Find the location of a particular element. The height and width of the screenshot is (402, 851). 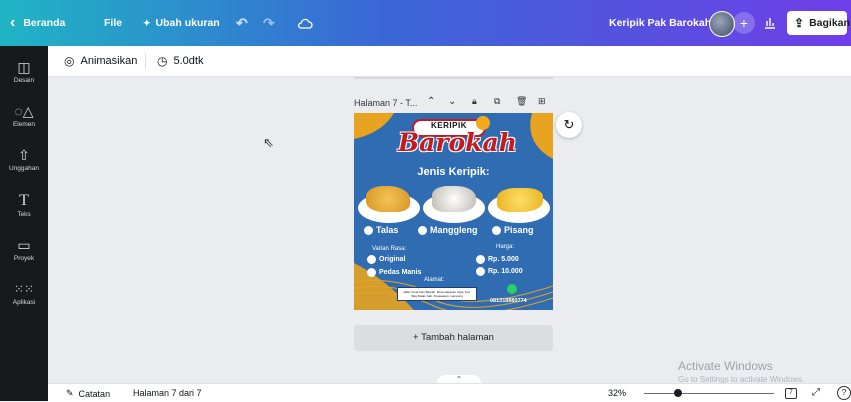

subtitle: Jenis Keripik: is located at coordinates (453, 172).